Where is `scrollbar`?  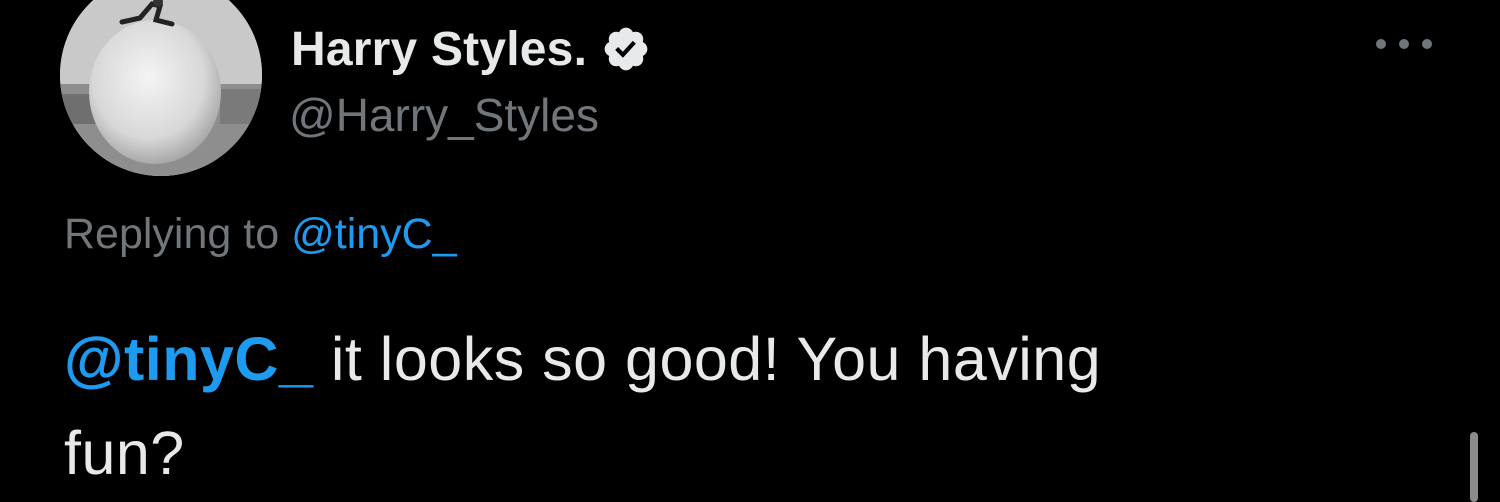
scrollbar is located at coordinates (1474, 467).